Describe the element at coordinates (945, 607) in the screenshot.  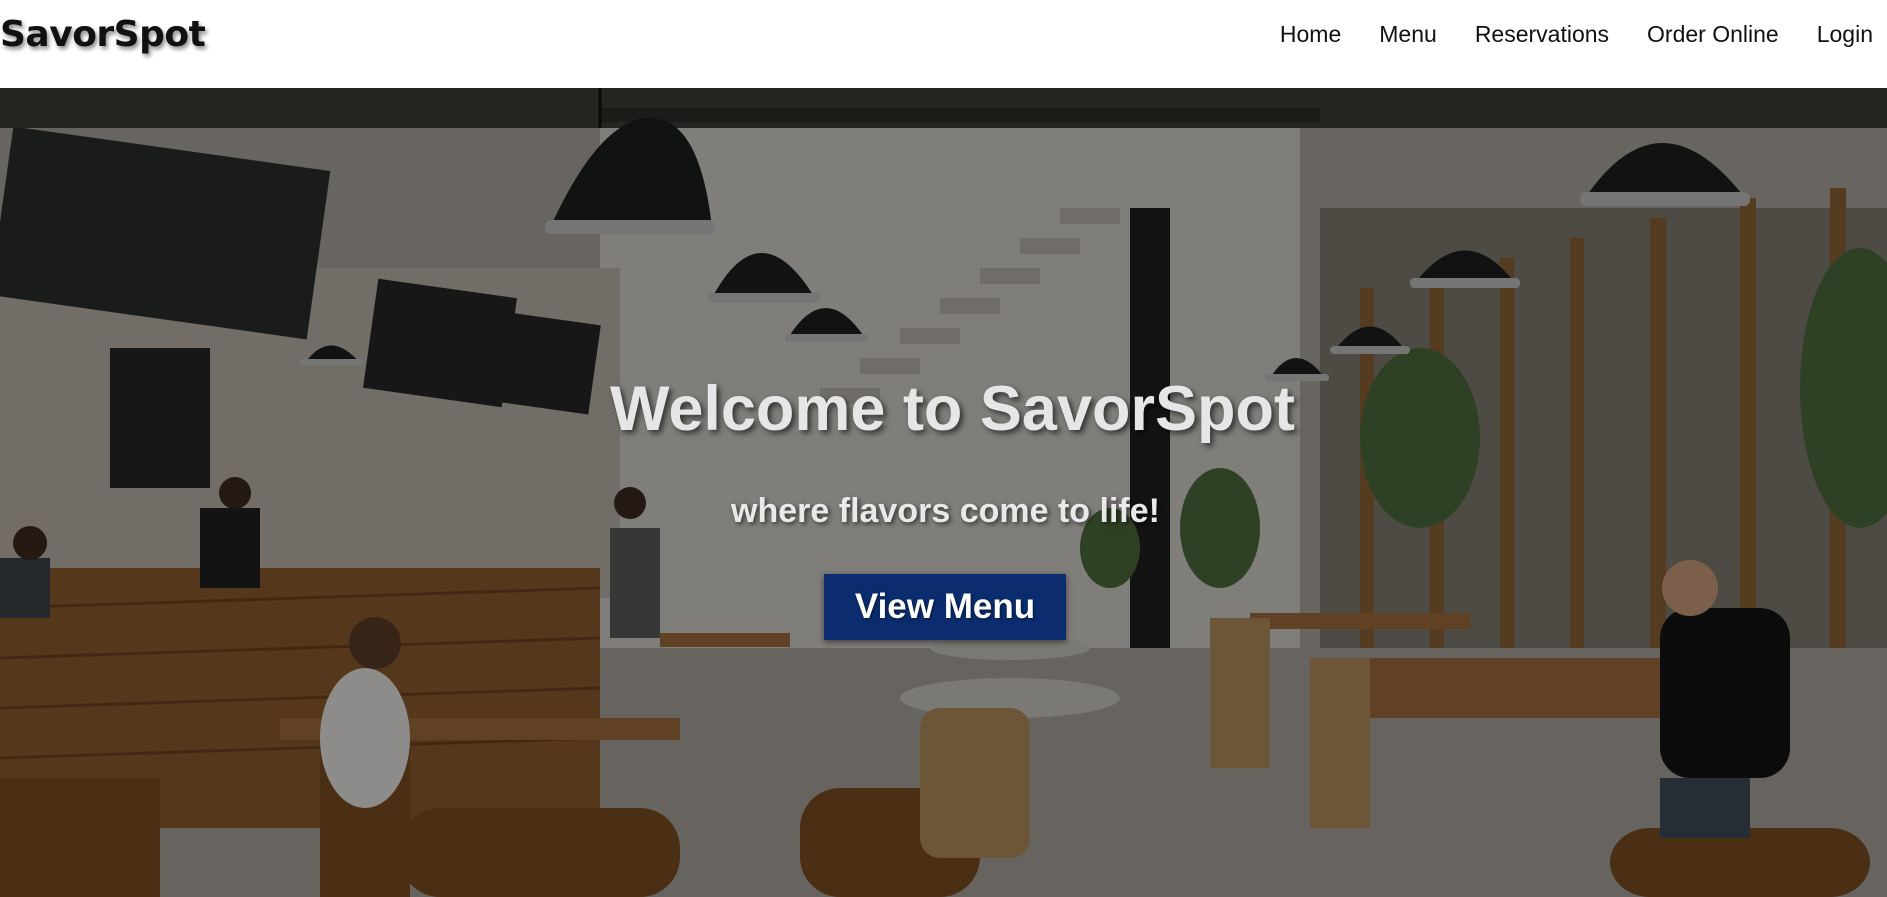
I see `view-menu-button: View Menu` at that location.